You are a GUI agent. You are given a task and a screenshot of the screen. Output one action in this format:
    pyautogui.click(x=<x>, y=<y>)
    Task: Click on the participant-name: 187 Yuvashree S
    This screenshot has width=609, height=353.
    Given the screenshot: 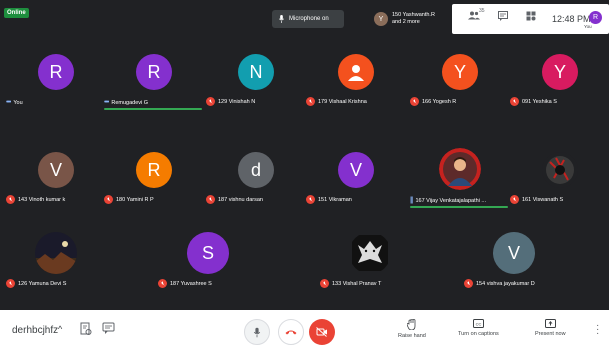 What is the action you would take?
    pyautogui.click(x=191, y=283)
    